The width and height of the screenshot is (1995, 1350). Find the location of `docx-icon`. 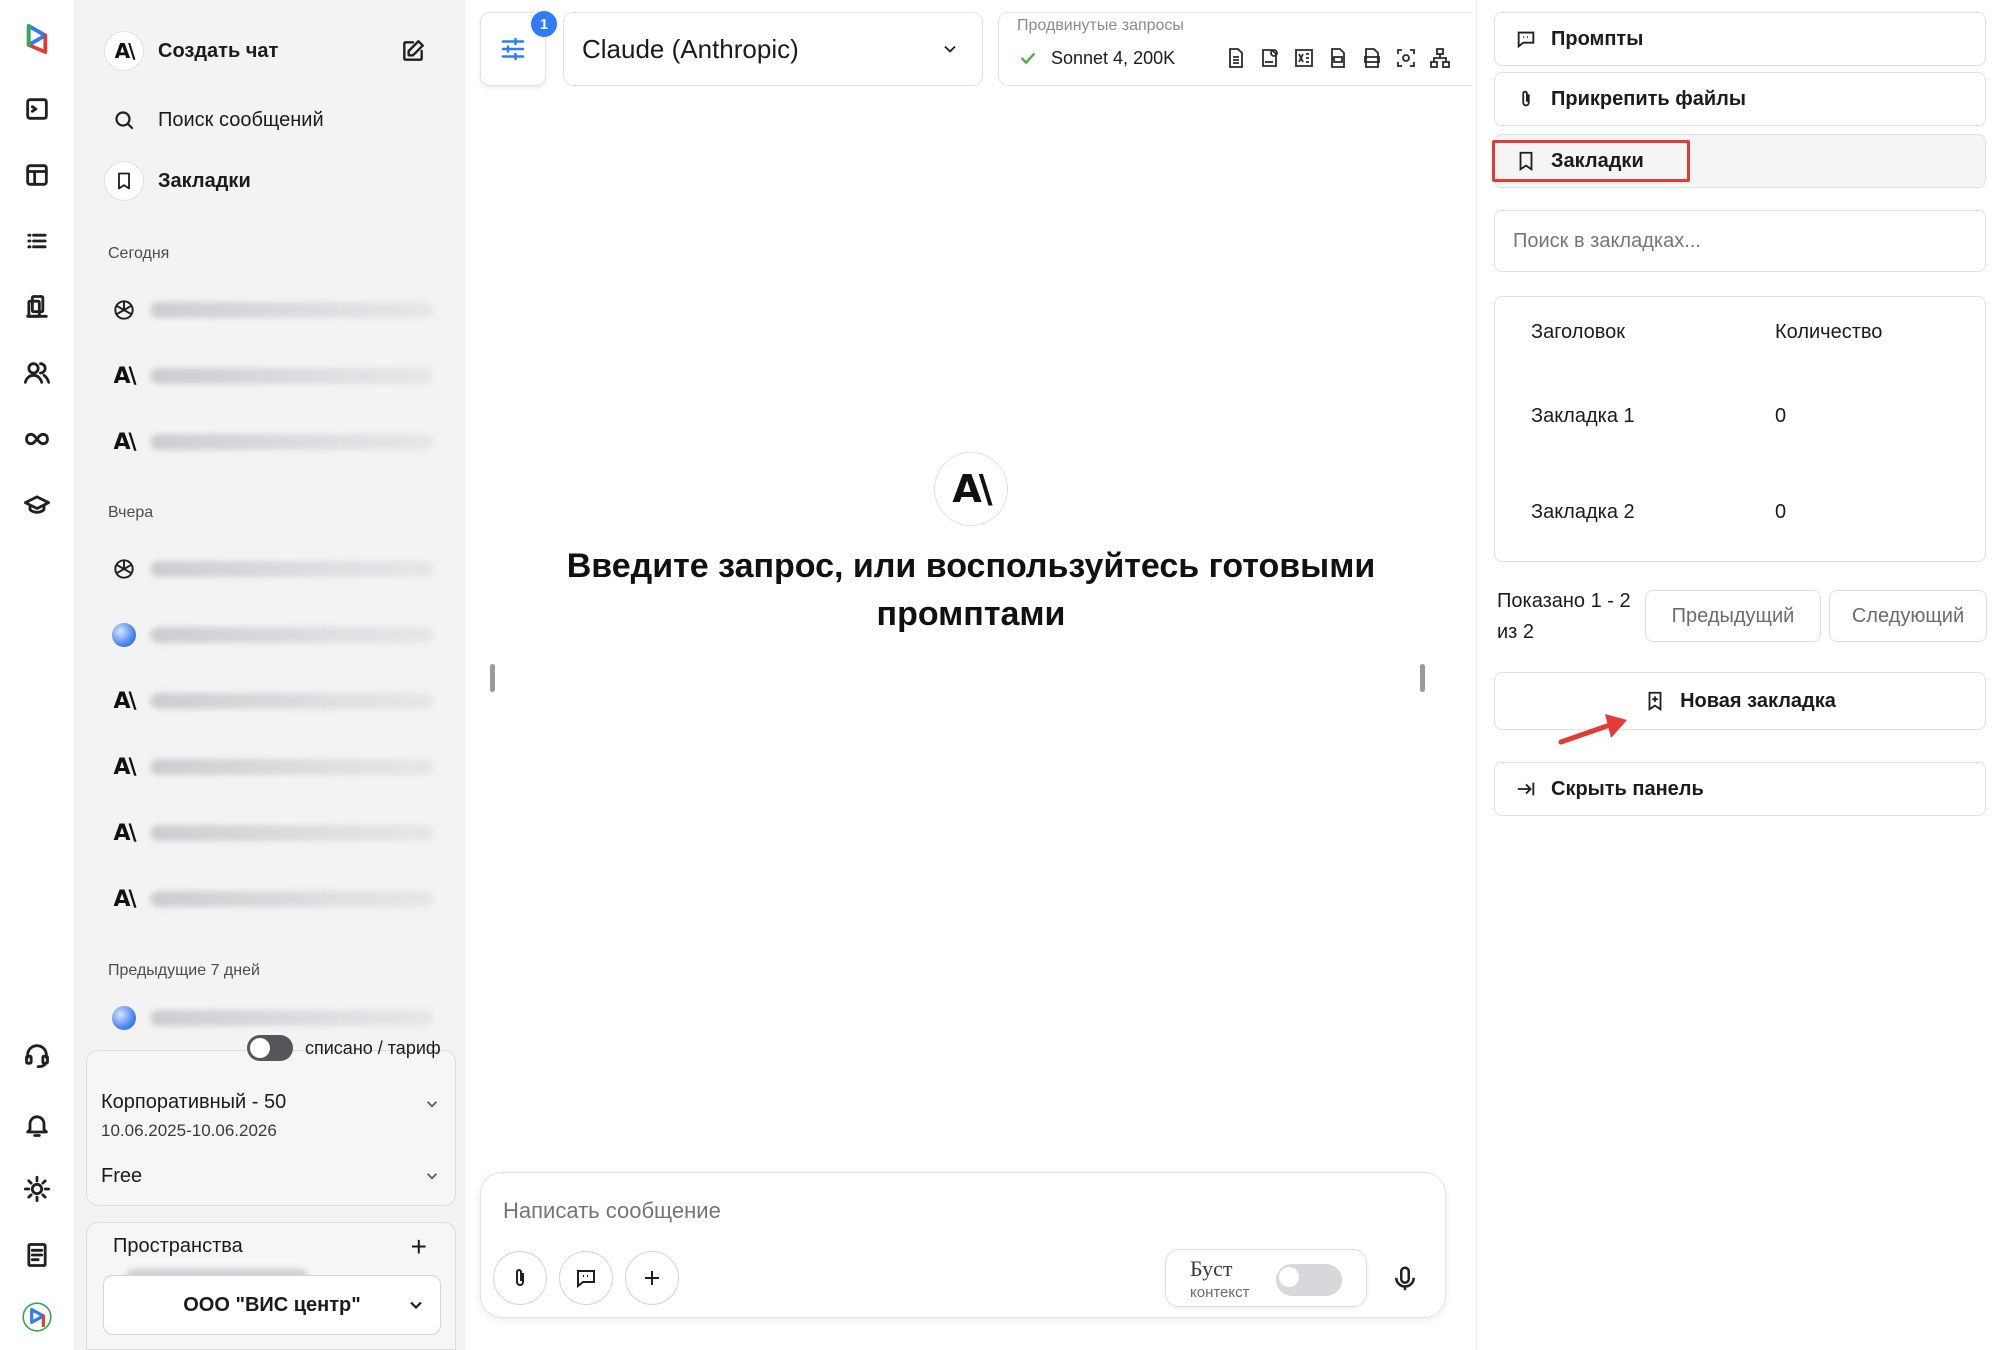

docx-icon is located at coordinates (1372, 58).